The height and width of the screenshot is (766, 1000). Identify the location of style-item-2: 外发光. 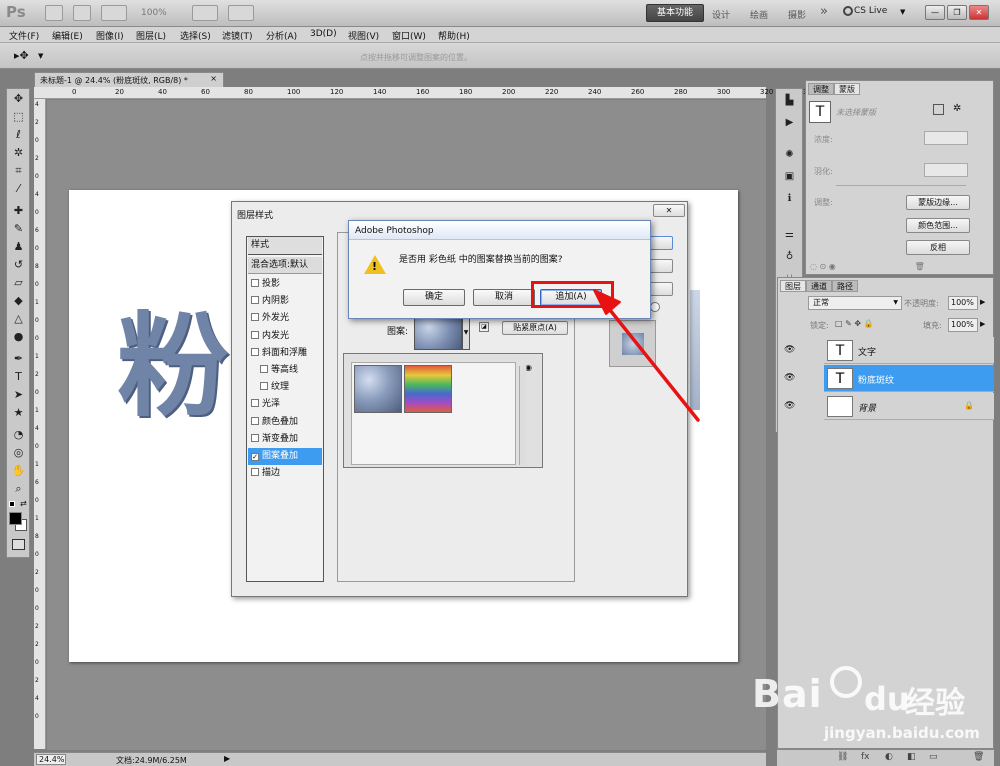
(285, 318).